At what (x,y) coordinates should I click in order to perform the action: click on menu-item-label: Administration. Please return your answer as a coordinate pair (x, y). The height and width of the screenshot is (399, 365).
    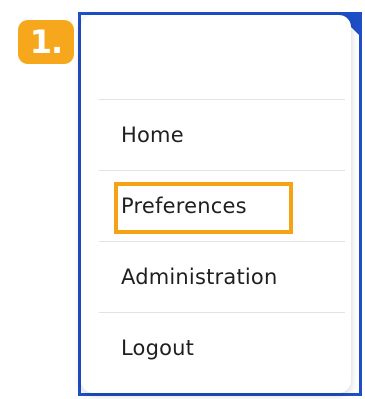
    Looking at the image, I should click on (199, 277).